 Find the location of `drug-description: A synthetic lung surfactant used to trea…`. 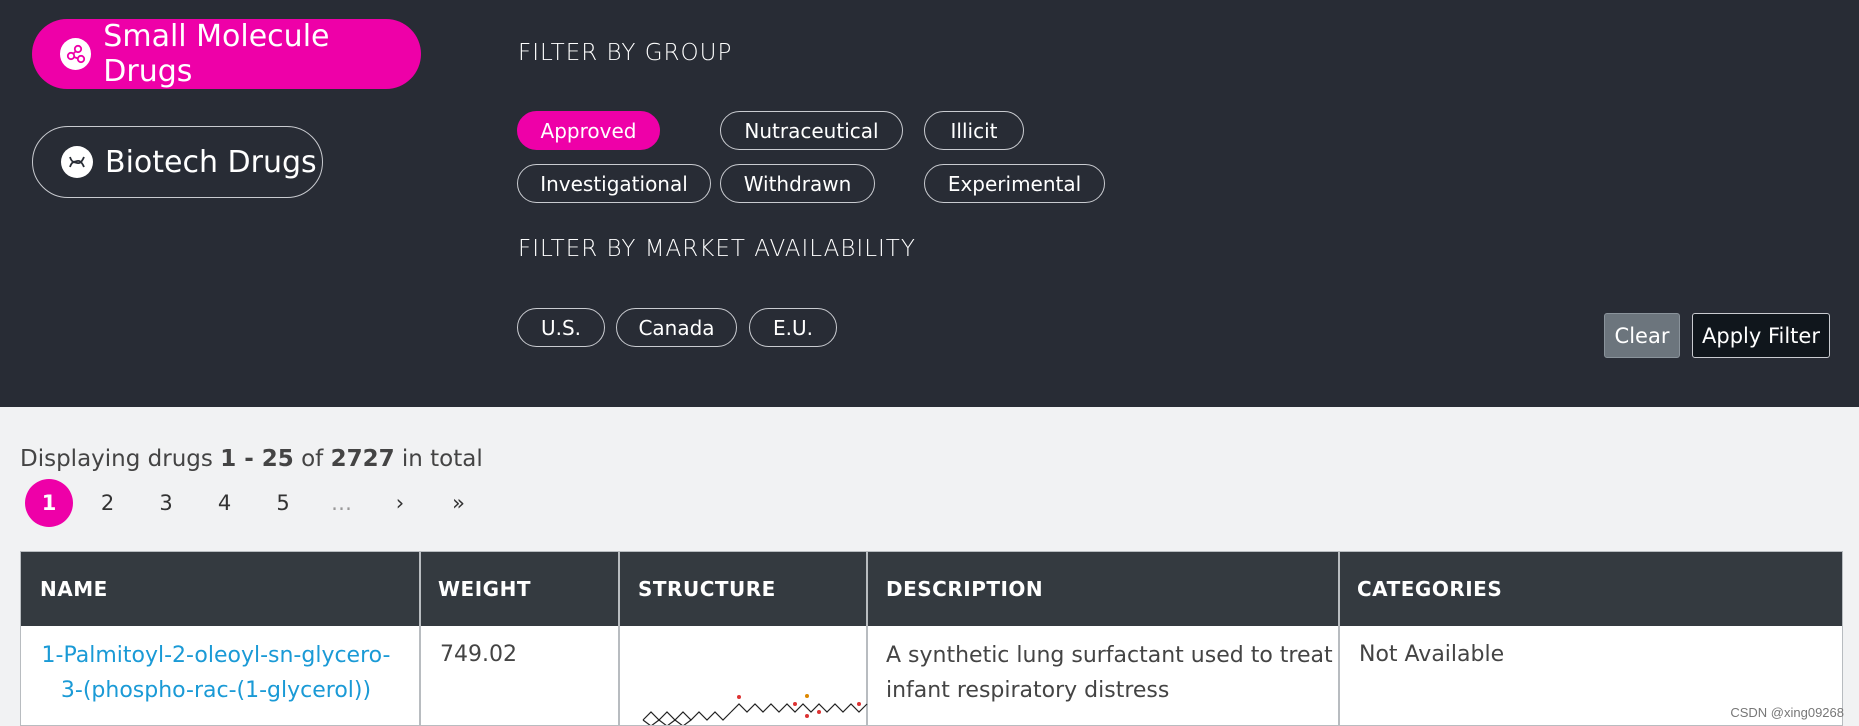

drug-description: A synthetic lung surfactant used to trea… is located at coordinates (1109, 673).